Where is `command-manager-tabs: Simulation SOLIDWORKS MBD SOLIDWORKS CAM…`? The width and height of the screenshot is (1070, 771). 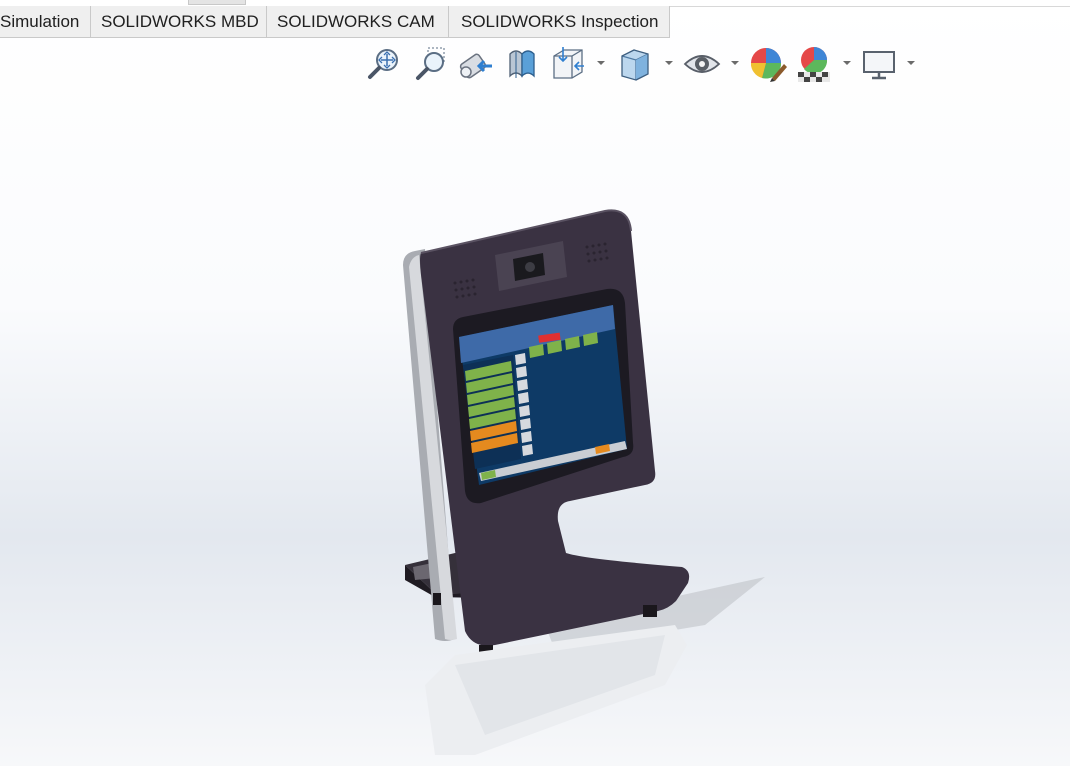
command-manager-tabs: Simulation SOLIDWORKS MBD SOLIDWORKS CAM… is located at coordinates (535, 22).